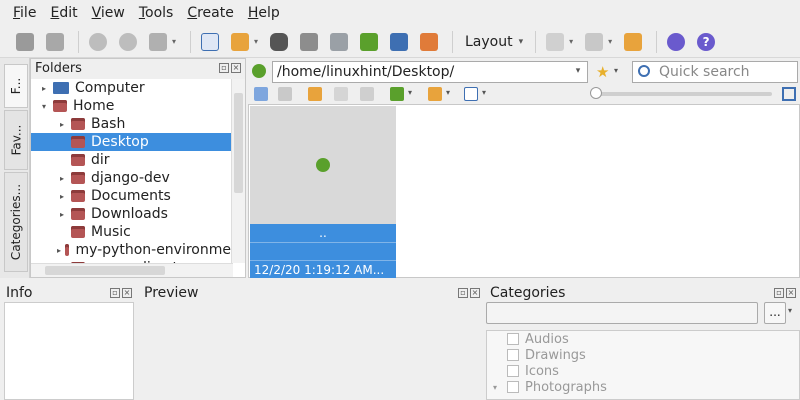 This screenshot has height=400, width=800. I want to click on folder-tree-item: ▸ django-dev, so click(131, 178).